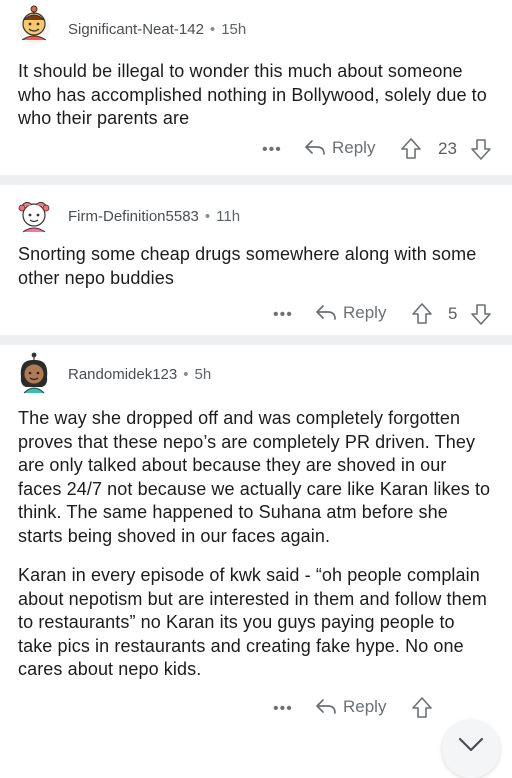  I want to click on username: Firm-Definition5583, so click(133, 216).